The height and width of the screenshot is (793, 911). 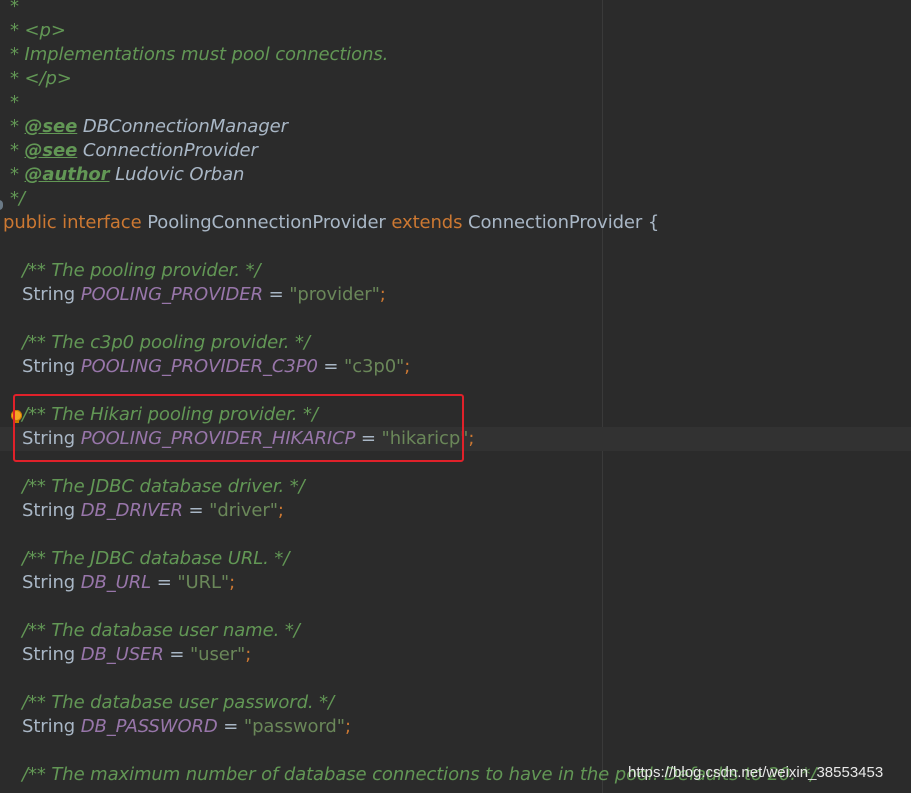 What do you see at coordinates (45, 30) in the screenshot?
I see `javadoc-html-tag: <p>` at bounding box center [45, 30].